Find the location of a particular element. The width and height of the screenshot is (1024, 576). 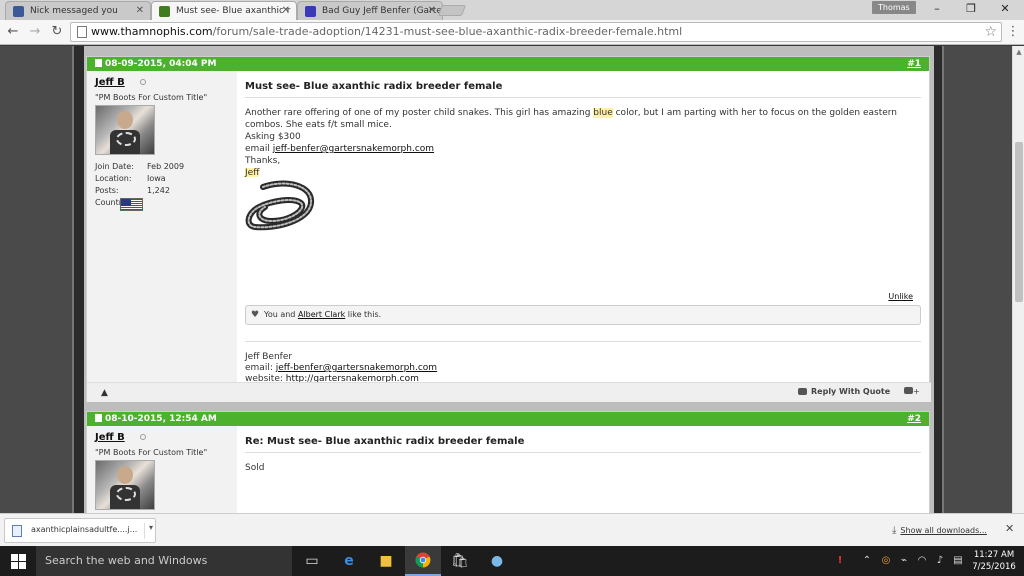

sig-email-label: email: is located at coordinates (260, 368).